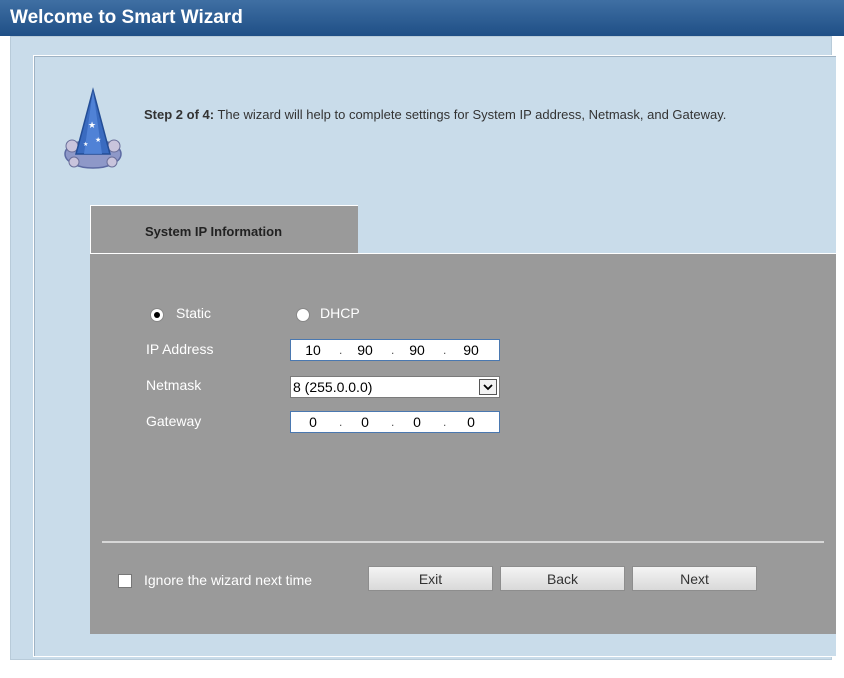  Describe the element at coordinates (463, 542) in the screenshot. I see `divider` at that location.